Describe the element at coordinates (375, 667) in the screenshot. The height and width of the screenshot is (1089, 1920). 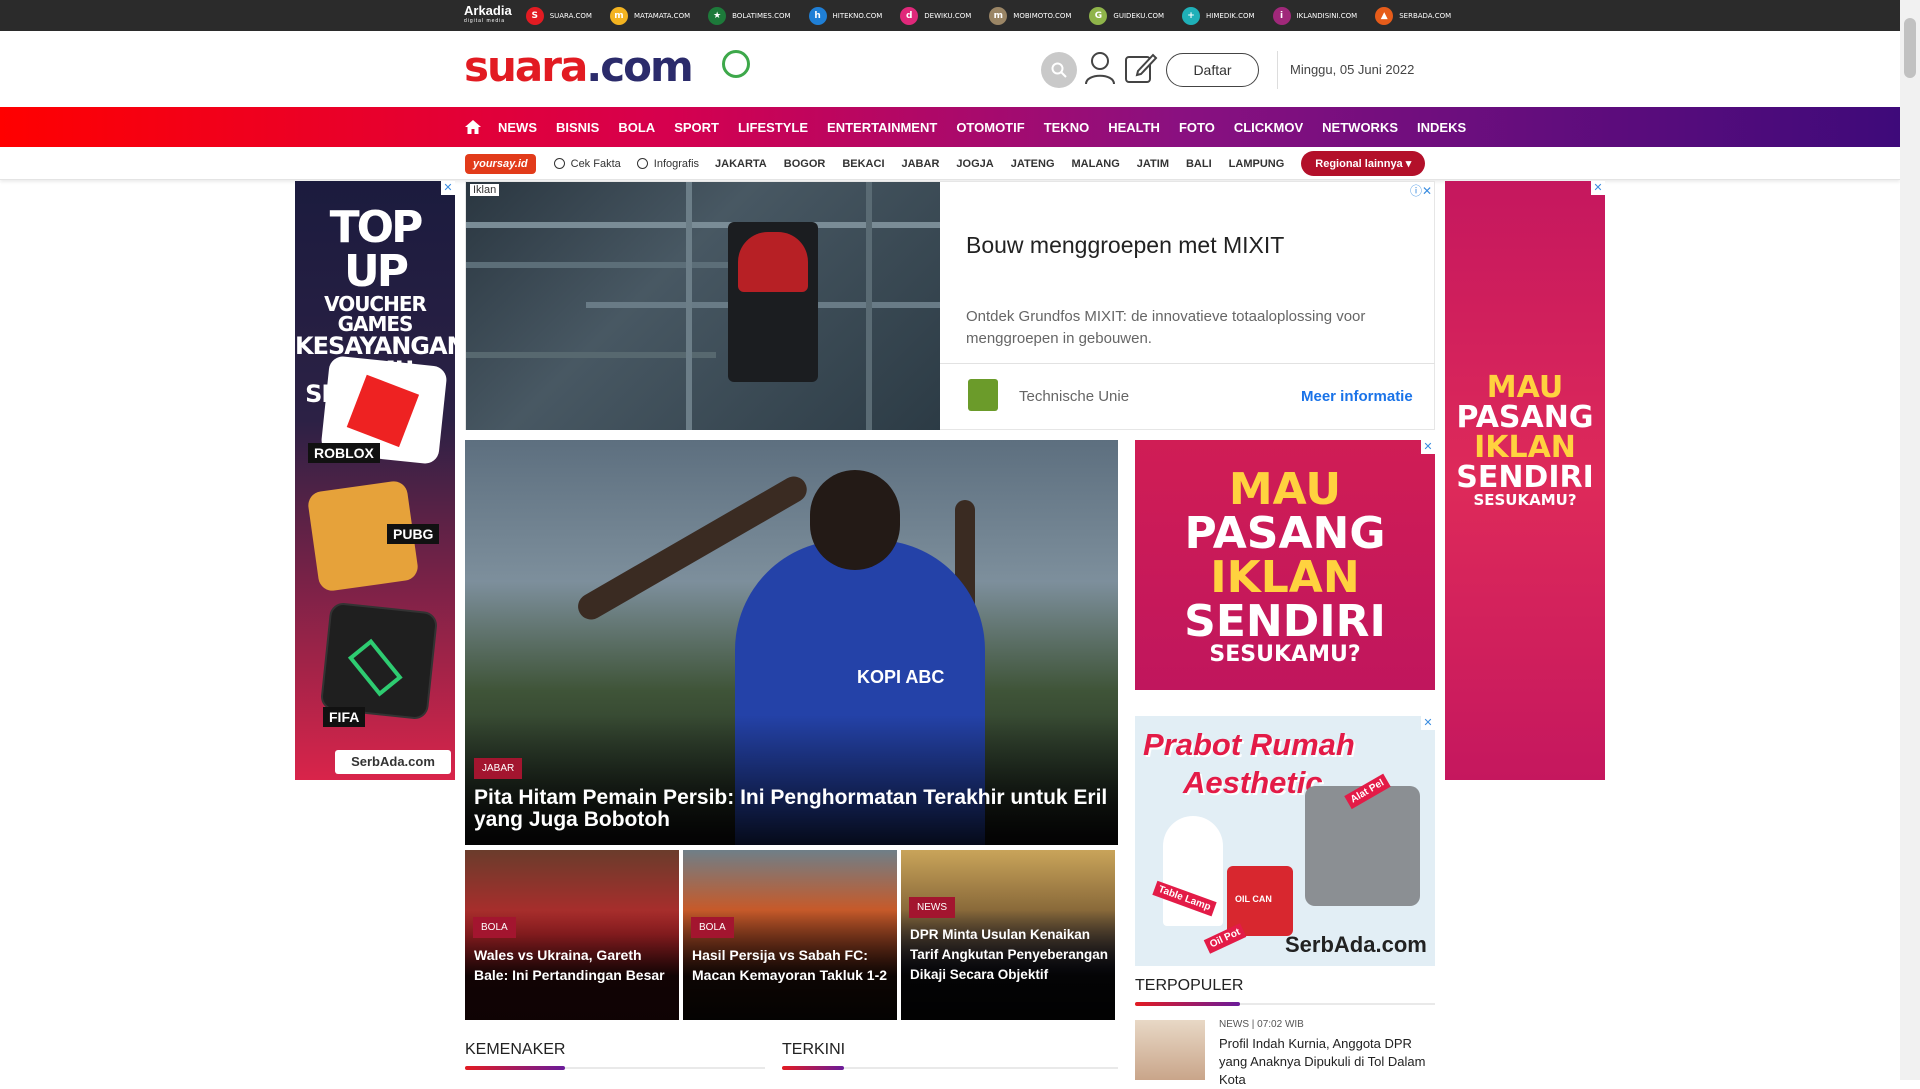
I see `fifa-points-icon` at that location.